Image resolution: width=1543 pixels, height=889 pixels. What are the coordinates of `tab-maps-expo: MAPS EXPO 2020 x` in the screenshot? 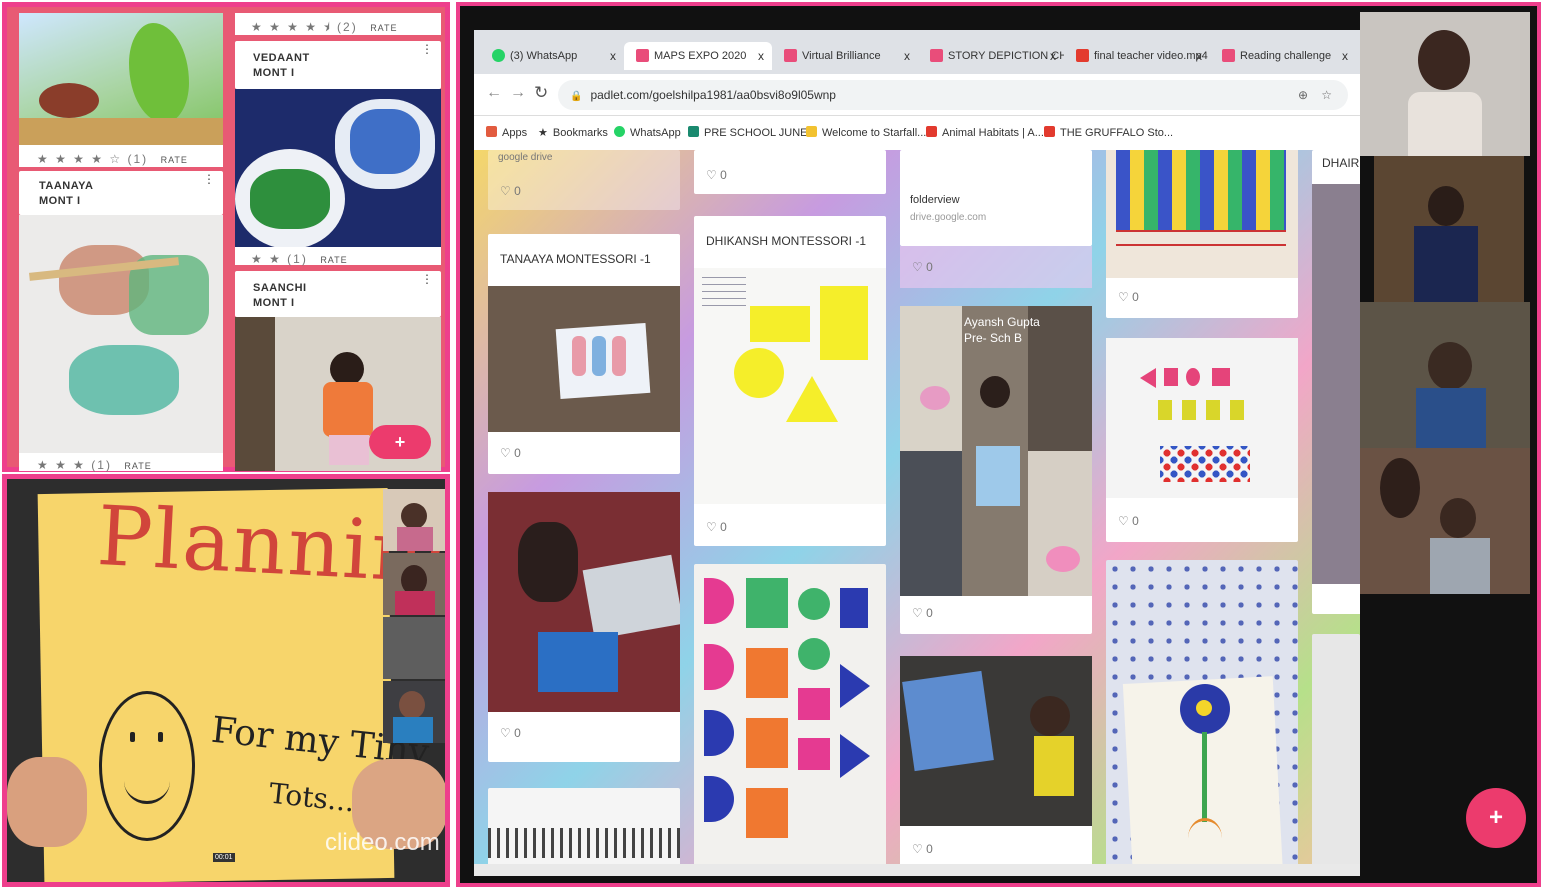 It's located at (698, 56).